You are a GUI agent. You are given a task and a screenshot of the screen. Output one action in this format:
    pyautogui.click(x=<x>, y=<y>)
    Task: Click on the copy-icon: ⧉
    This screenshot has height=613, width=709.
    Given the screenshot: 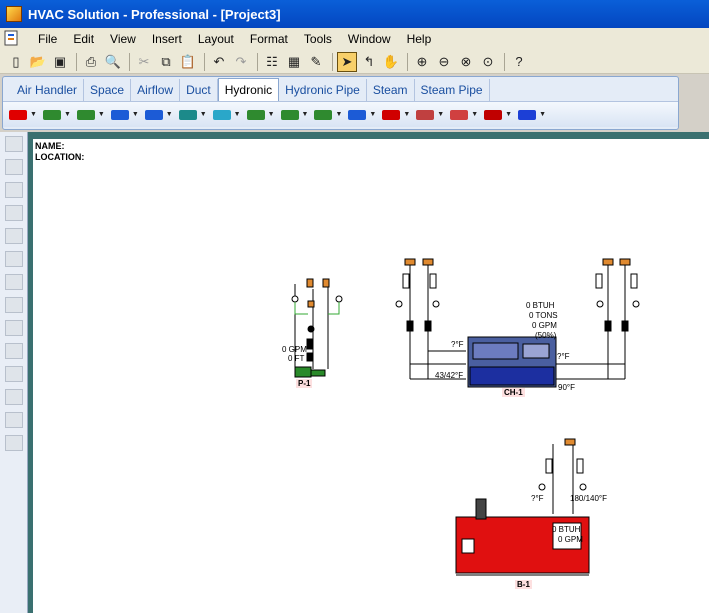 What is the action you would take?
    pyautogui.click(x=166, y=62)
    